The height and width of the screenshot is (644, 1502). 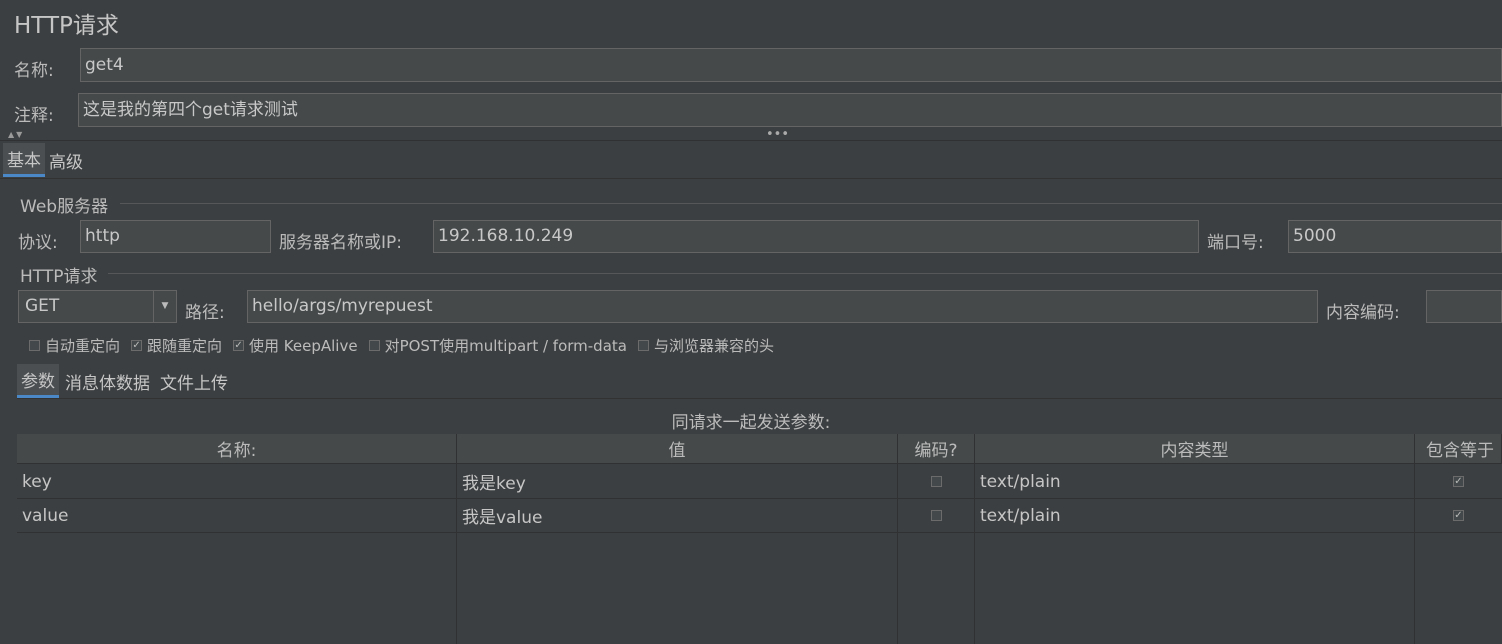 I want to click on keepalive-label: 使用 KeepAlive, so click(x=303, y=346).